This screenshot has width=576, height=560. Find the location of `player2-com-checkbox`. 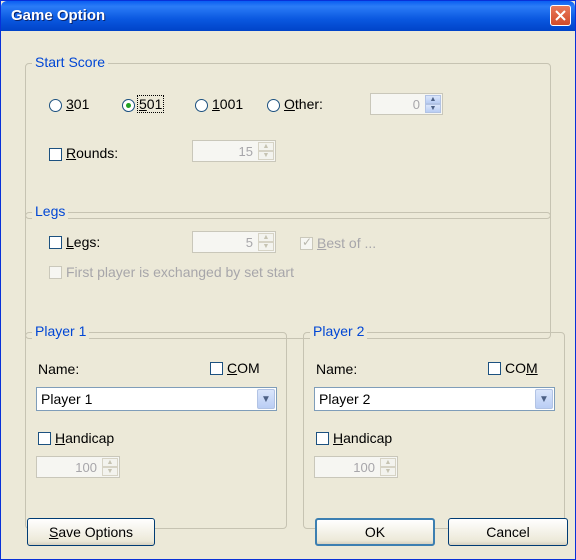

player2-com-checkbox is located at coordinates (494, 368).